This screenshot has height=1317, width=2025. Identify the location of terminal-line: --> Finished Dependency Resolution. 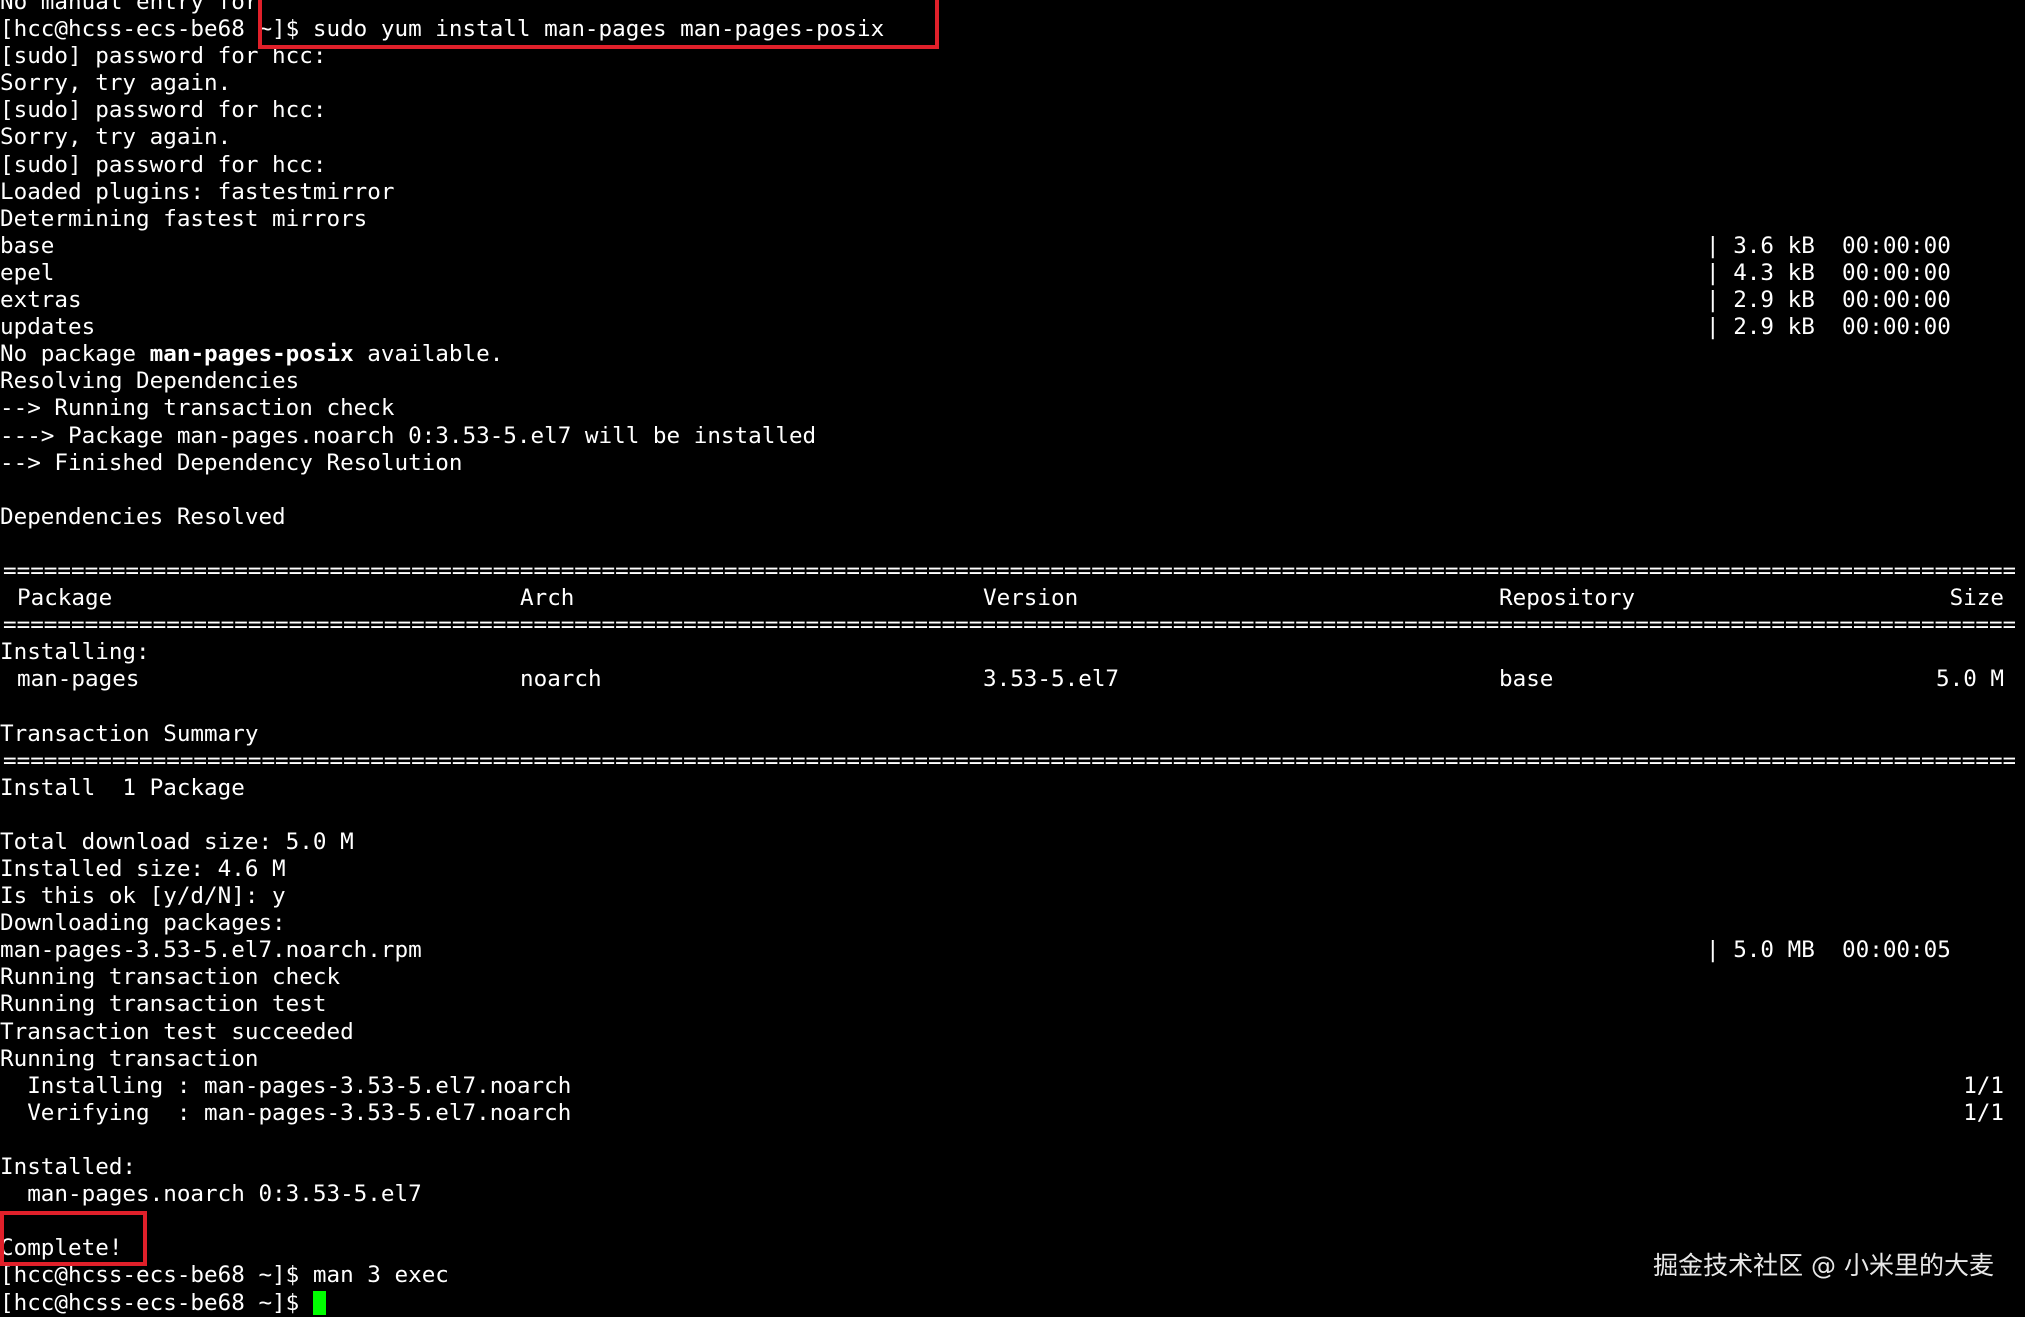
(231, 462).